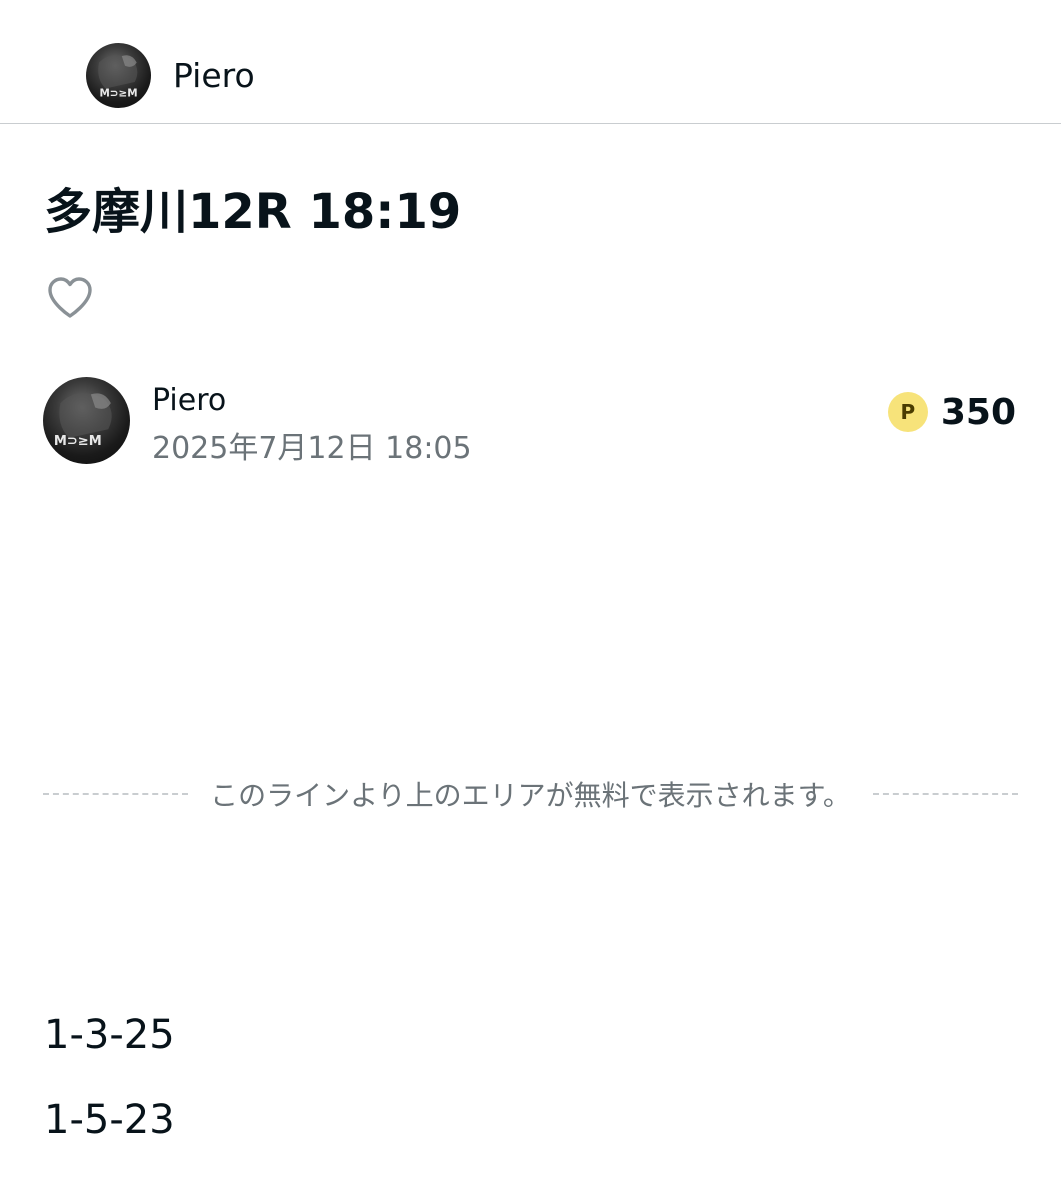 The width and height of the screenshot is (1061, 1200). What do you see at coordinates (116, 794) in the screenshot?
I see `dashed-line-left` at bounding box center [116, 794].